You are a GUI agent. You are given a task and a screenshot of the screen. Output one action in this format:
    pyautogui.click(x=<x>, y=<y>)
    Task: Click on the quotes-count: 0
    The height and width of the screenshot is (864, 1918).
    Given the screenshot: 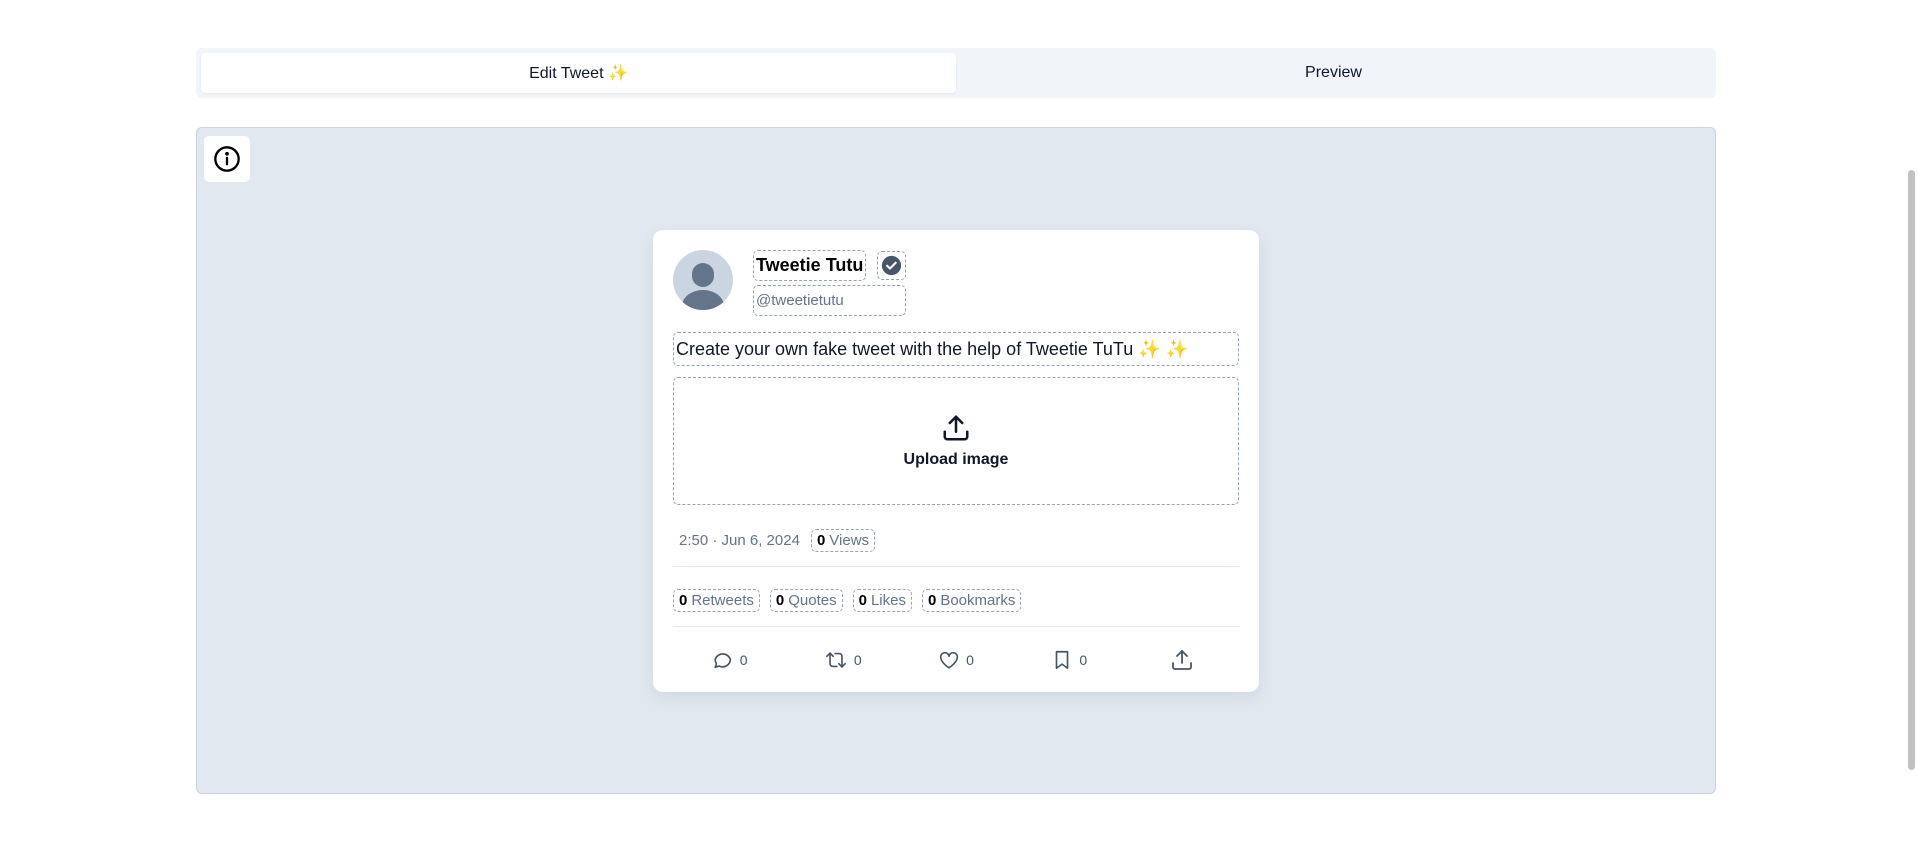 What is the action you would take?
    pyautogui.click(x=780, y=600)
    